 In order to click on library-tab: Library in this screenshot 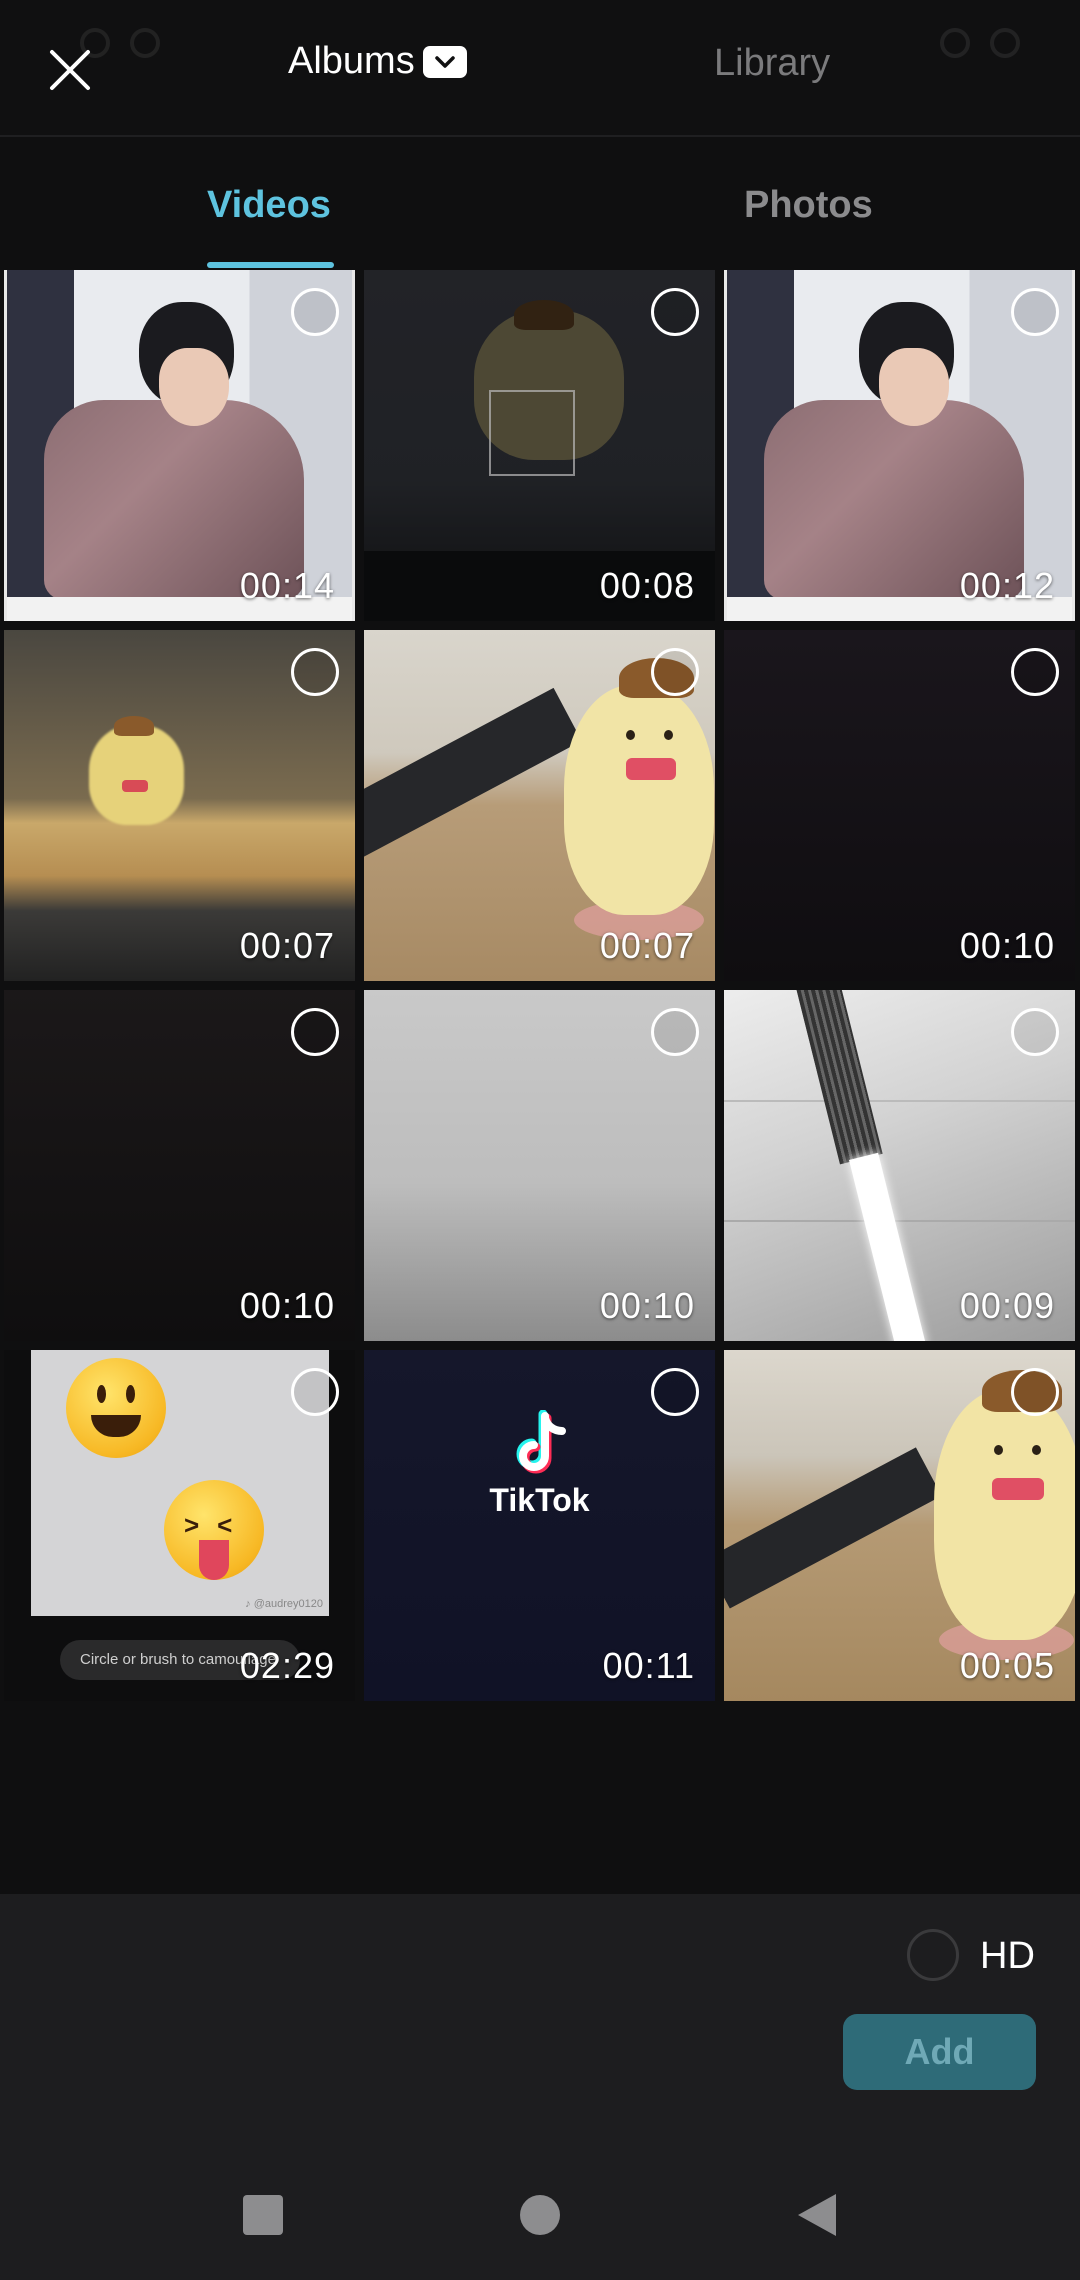, I will do `click(772, 63)`.